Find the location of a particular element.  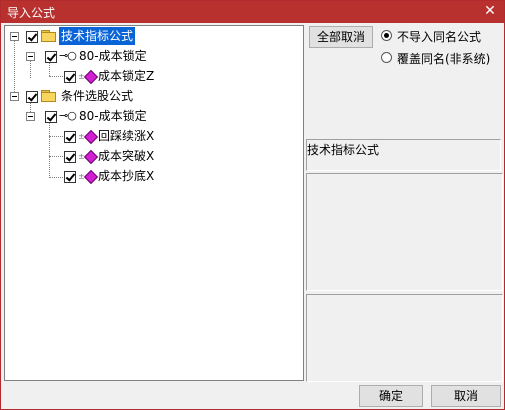

title-bar: 导入公式 ✕ is located at coordinates (252, 12).